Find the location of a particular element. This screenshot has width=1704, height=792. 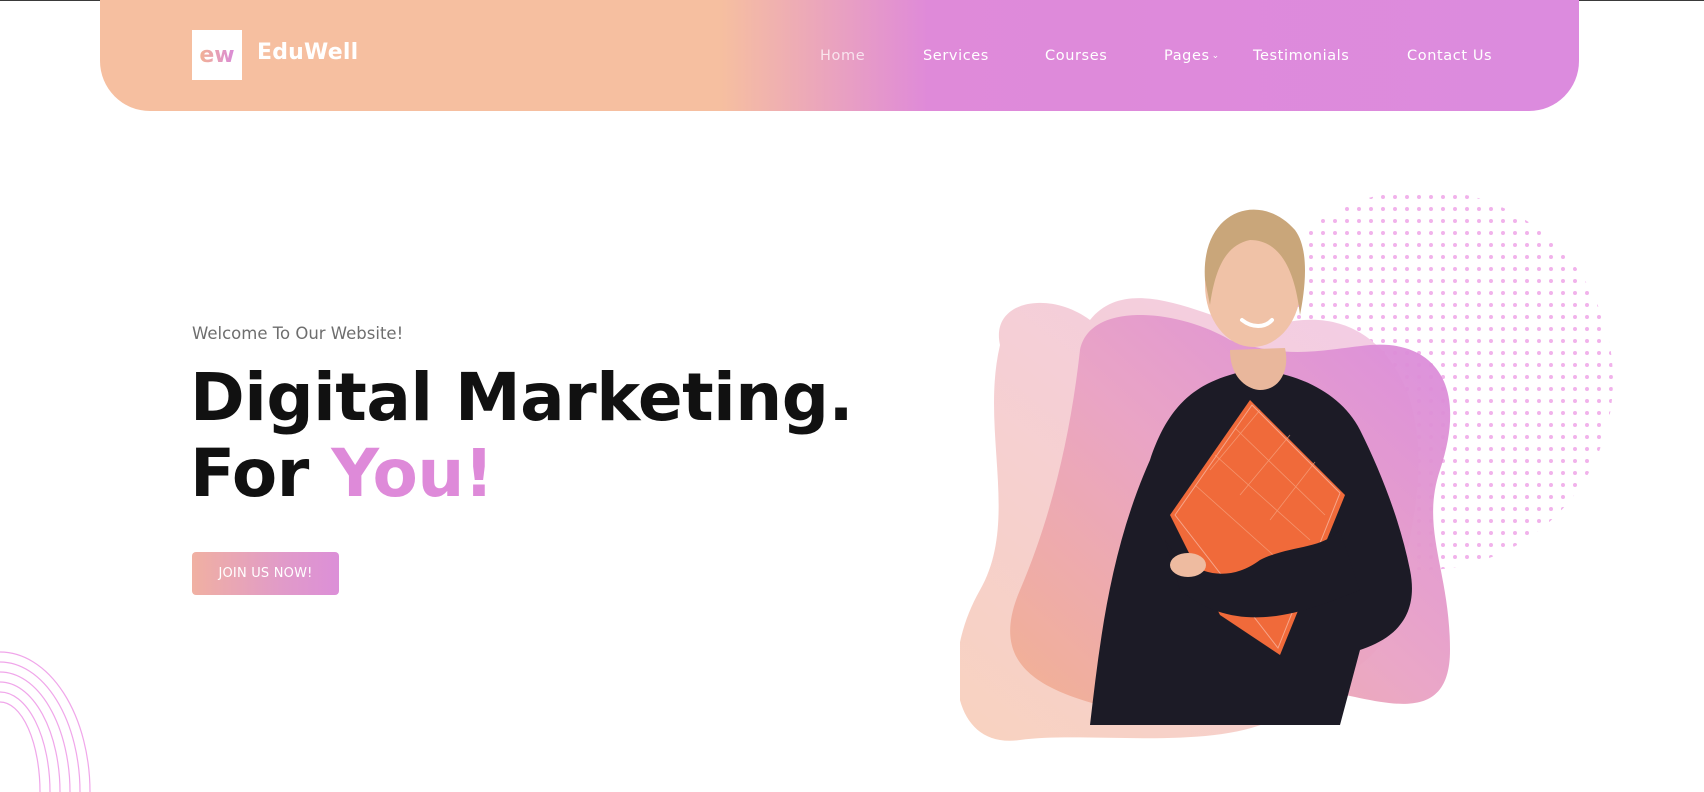

nav-item-home: Home is located at coordinates (842, 56).